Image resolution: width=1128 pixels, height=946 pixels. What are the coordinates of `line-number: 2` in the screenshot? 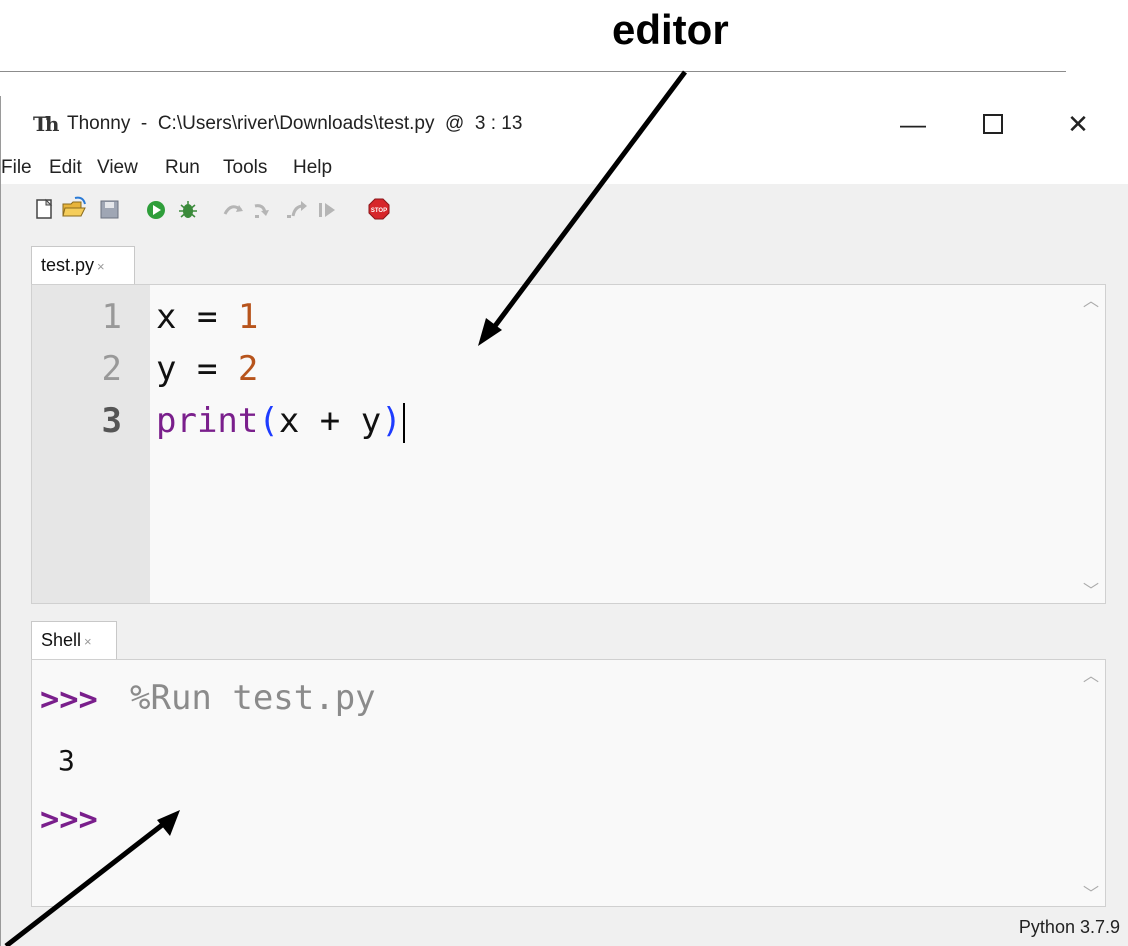 It's located at (111, 369).